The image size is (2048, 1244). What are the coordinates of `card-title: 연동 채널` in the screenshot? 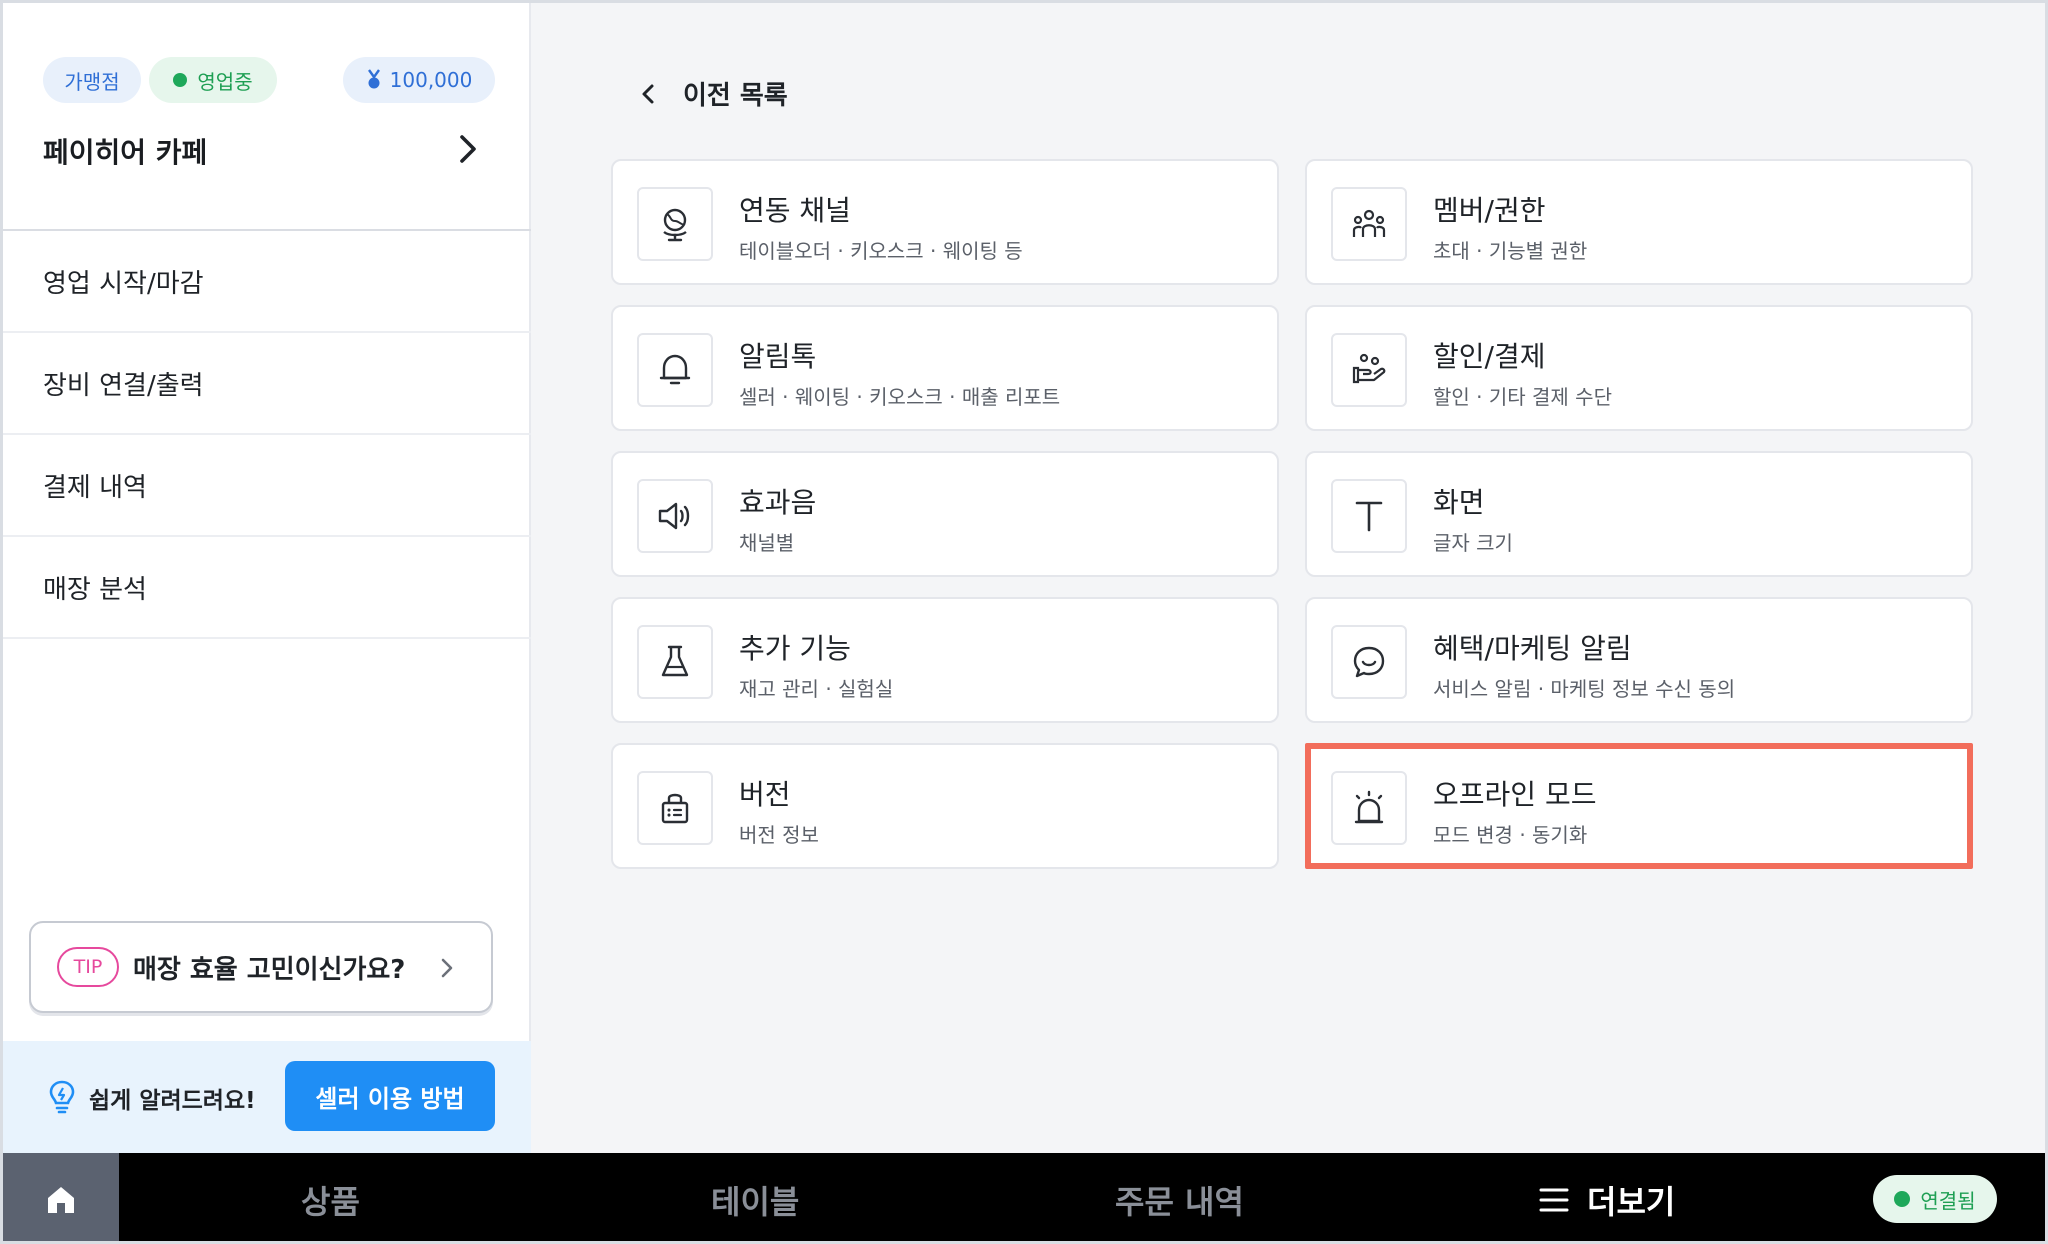 It's located at (795, 210).